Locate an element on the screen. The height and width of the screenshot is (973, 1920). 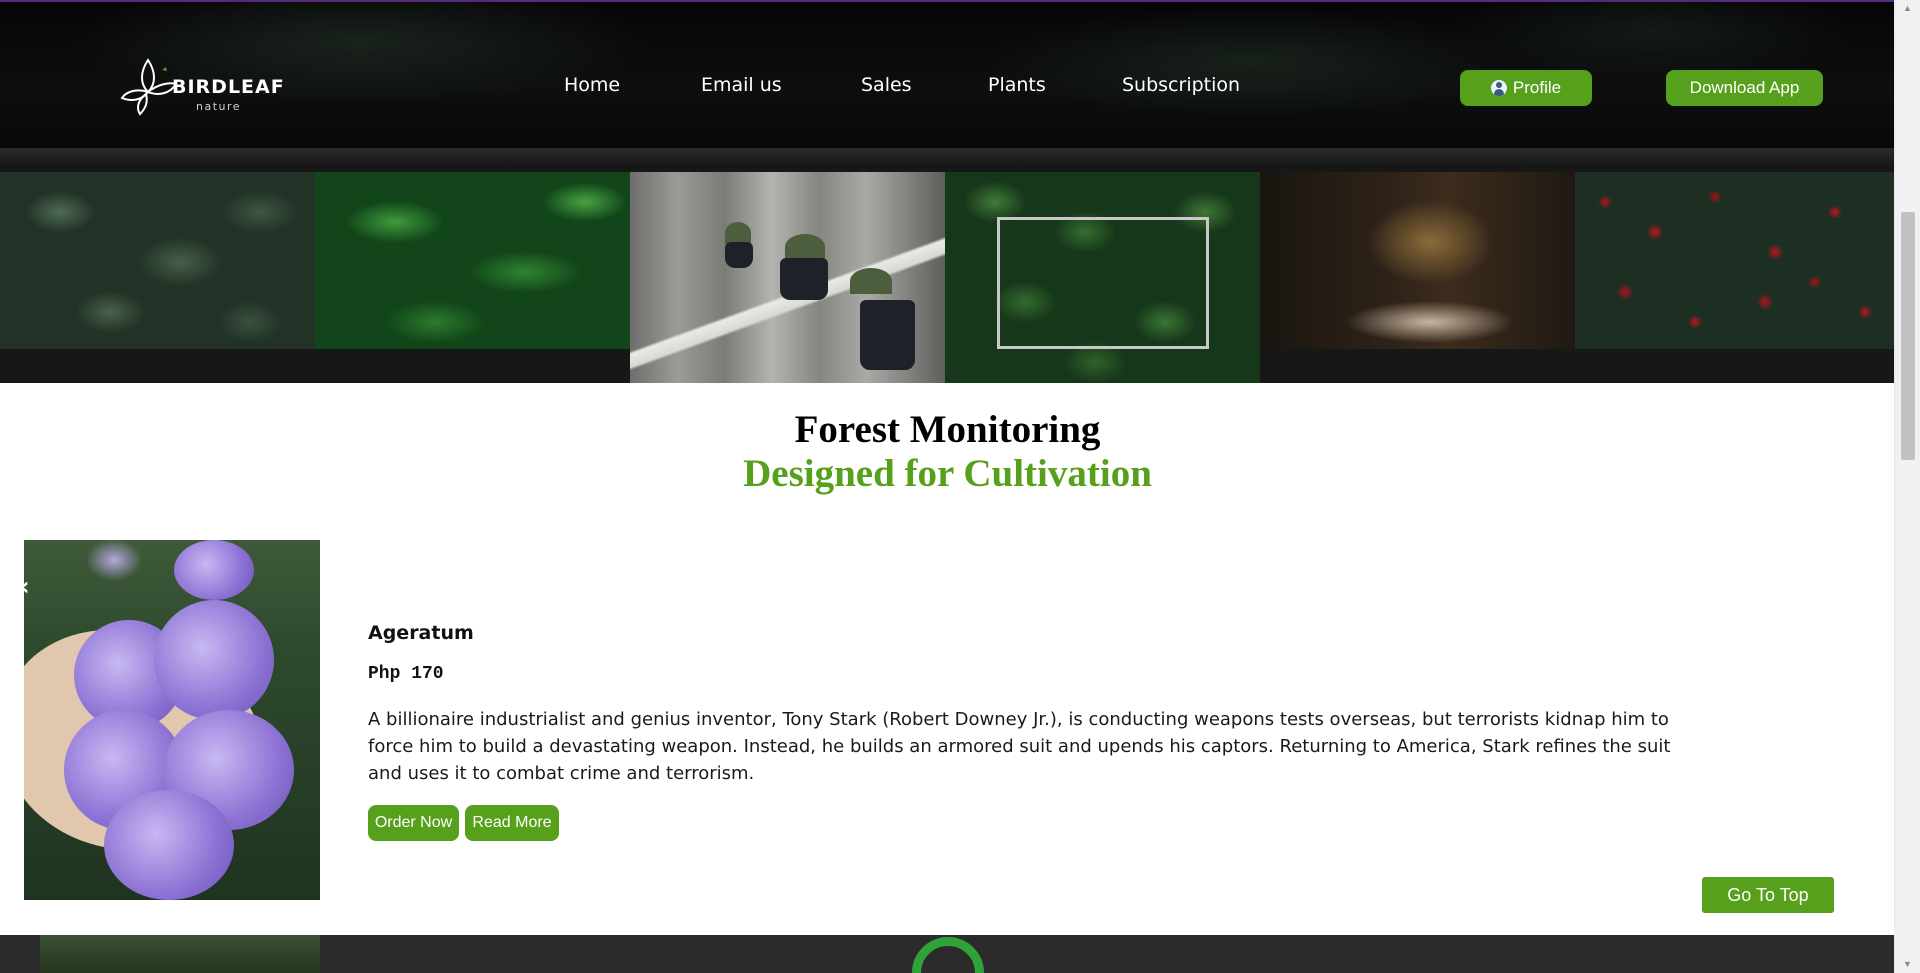
go-to-top-button: Go To Top is located at coordinates (1768, 895).